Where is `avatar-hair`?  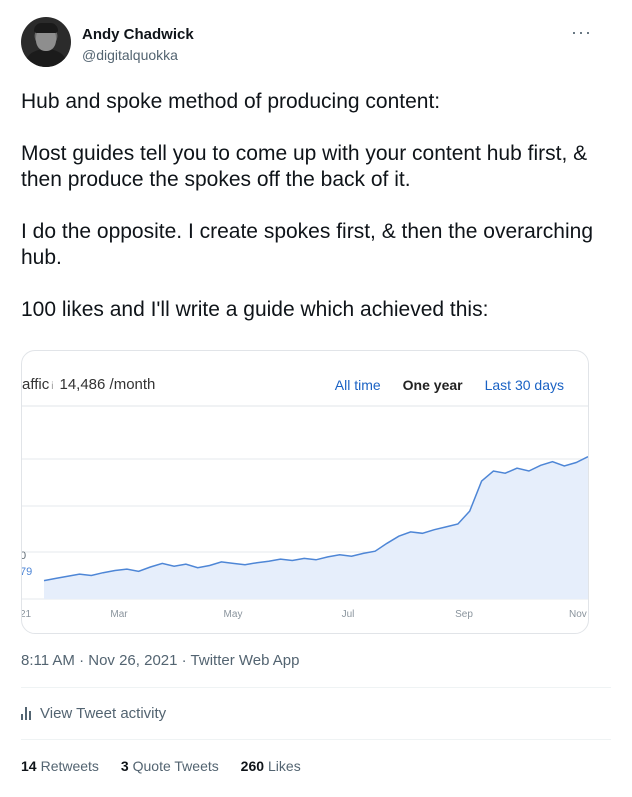
avatar-hair is located at coordinates (46, 28).